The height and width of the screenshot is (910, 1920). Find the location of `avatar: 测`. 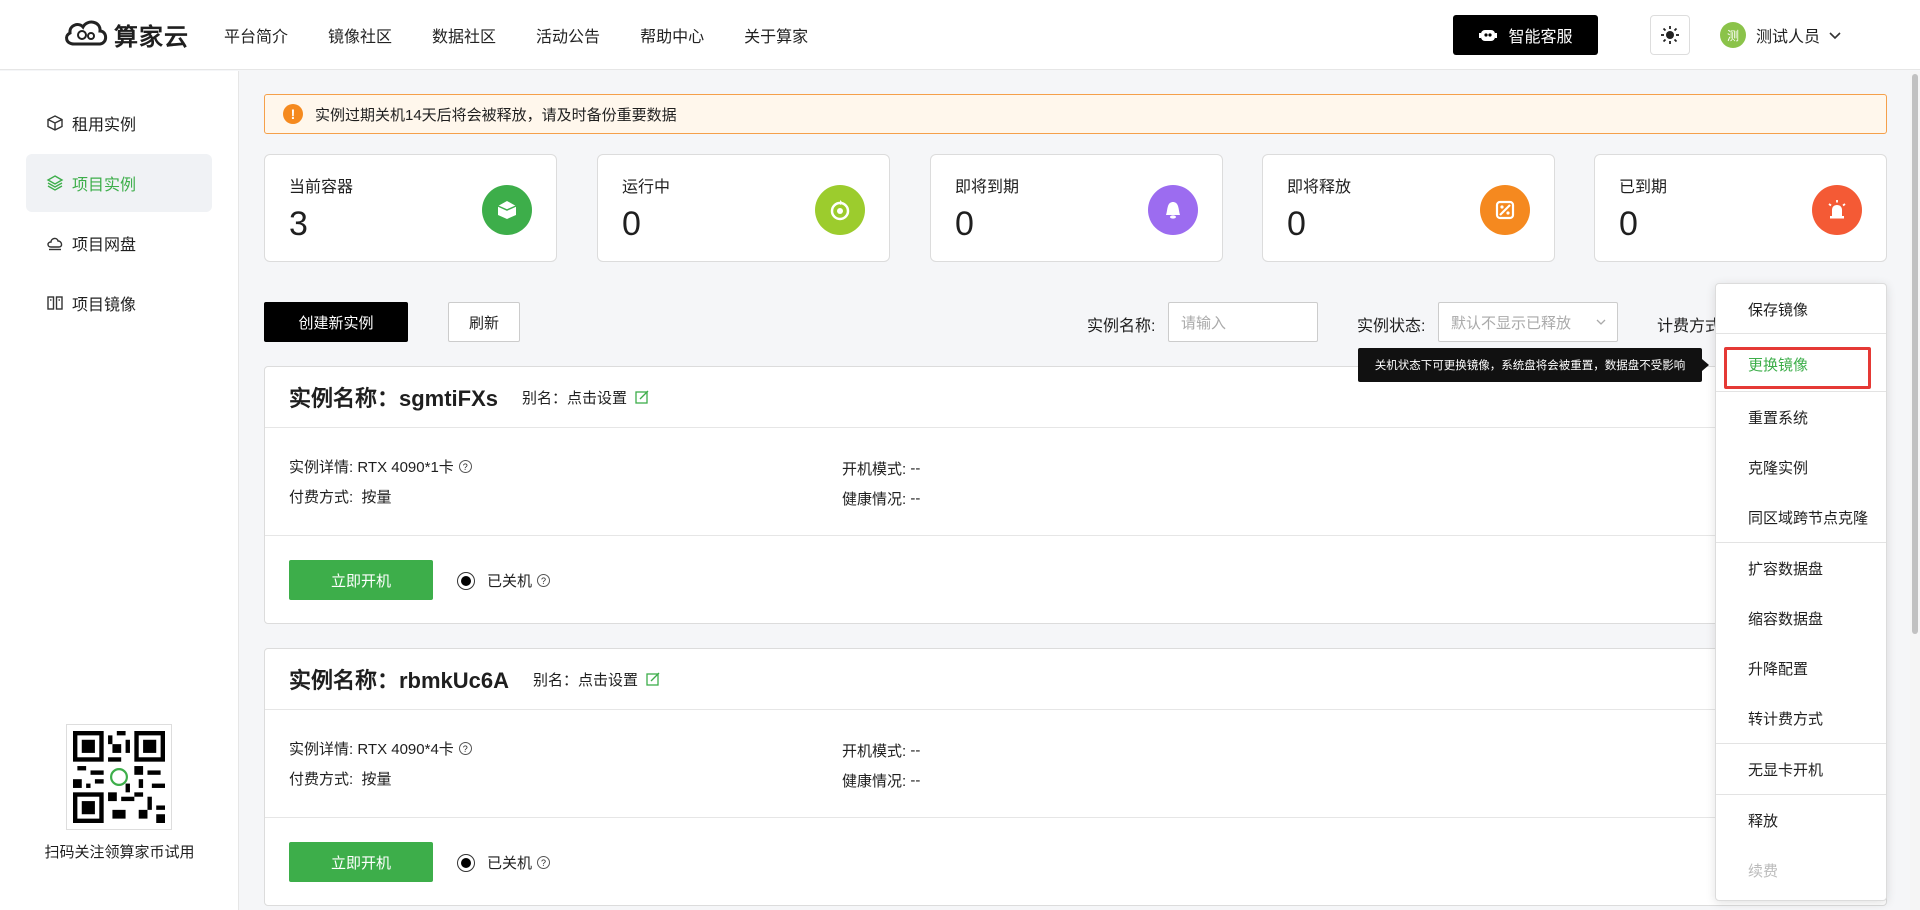

avatar: 测 is located at coordinates (1733, 35).